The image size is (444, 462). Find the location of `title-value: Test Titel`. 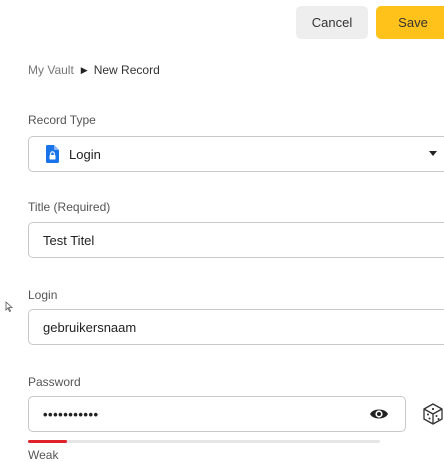

title-value: Test Titel is located at coordinates (69, 240).